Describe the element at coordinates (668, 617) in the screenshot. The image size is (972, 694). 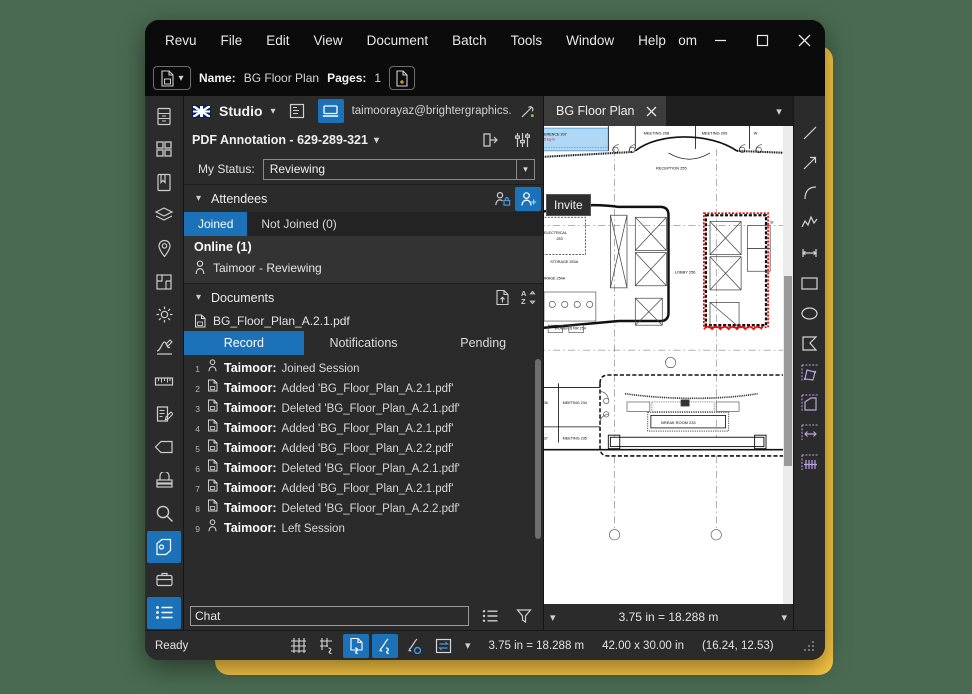
I see `viewer-scale-value: 3.75 in = 18.288 m` at that location.